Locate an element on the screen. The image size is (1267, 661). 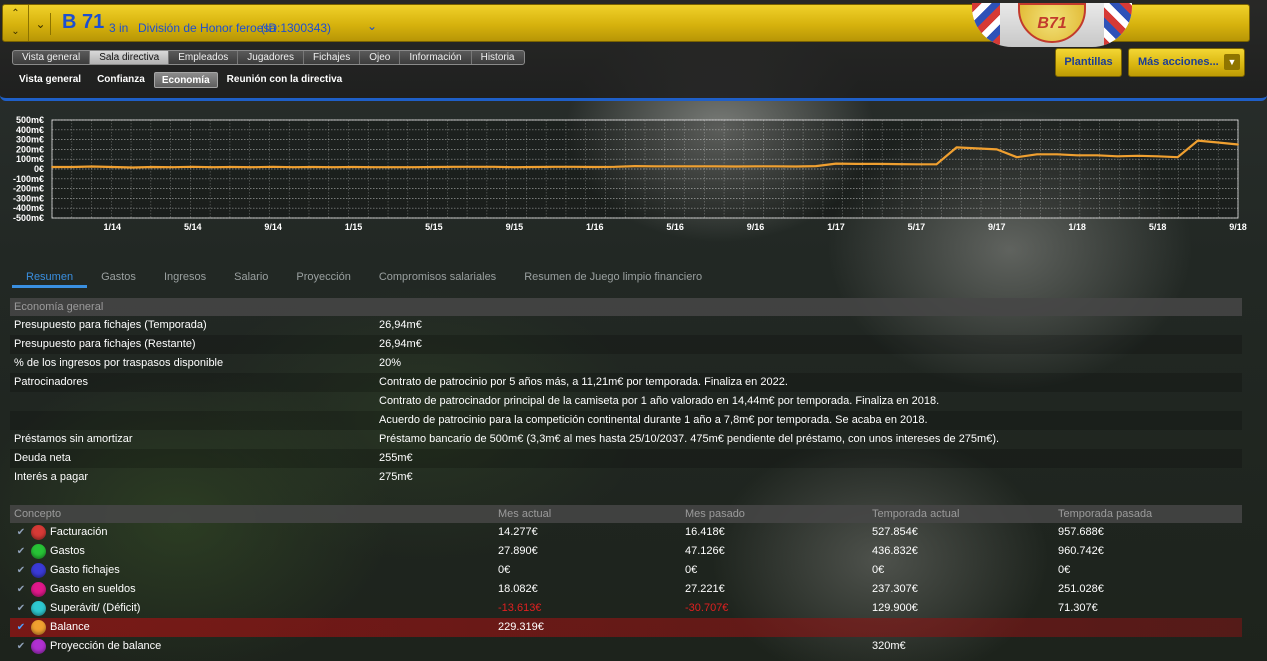
section-tab-proyecci-n: Proyección is located at coordinates (323, 279).